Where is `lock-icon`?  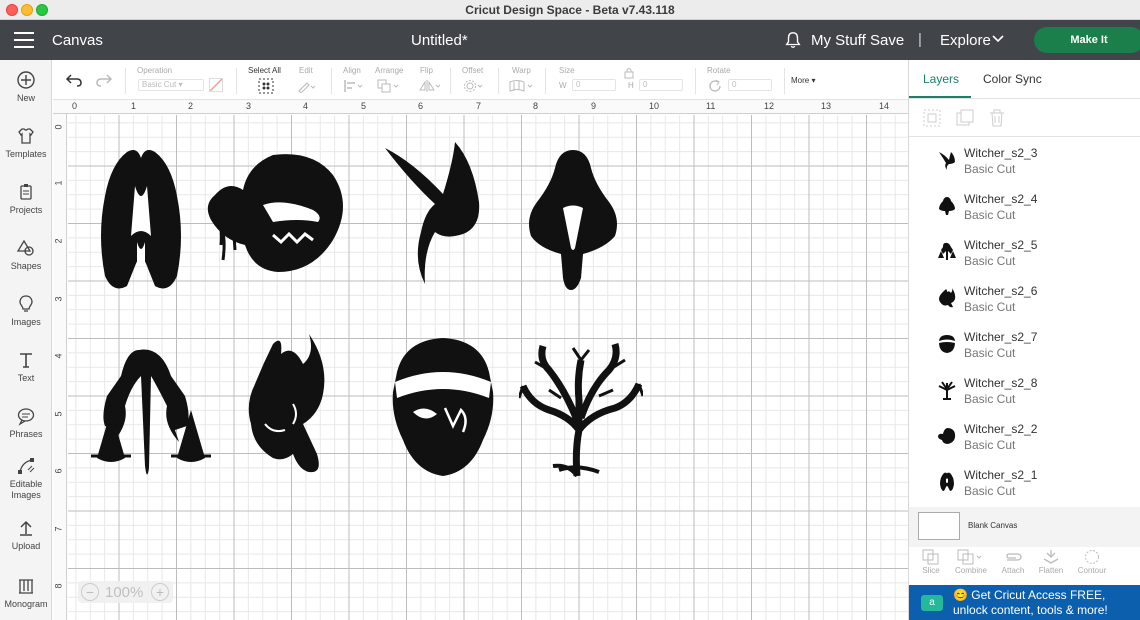
lock-icon is located at coordinates (629, 73).